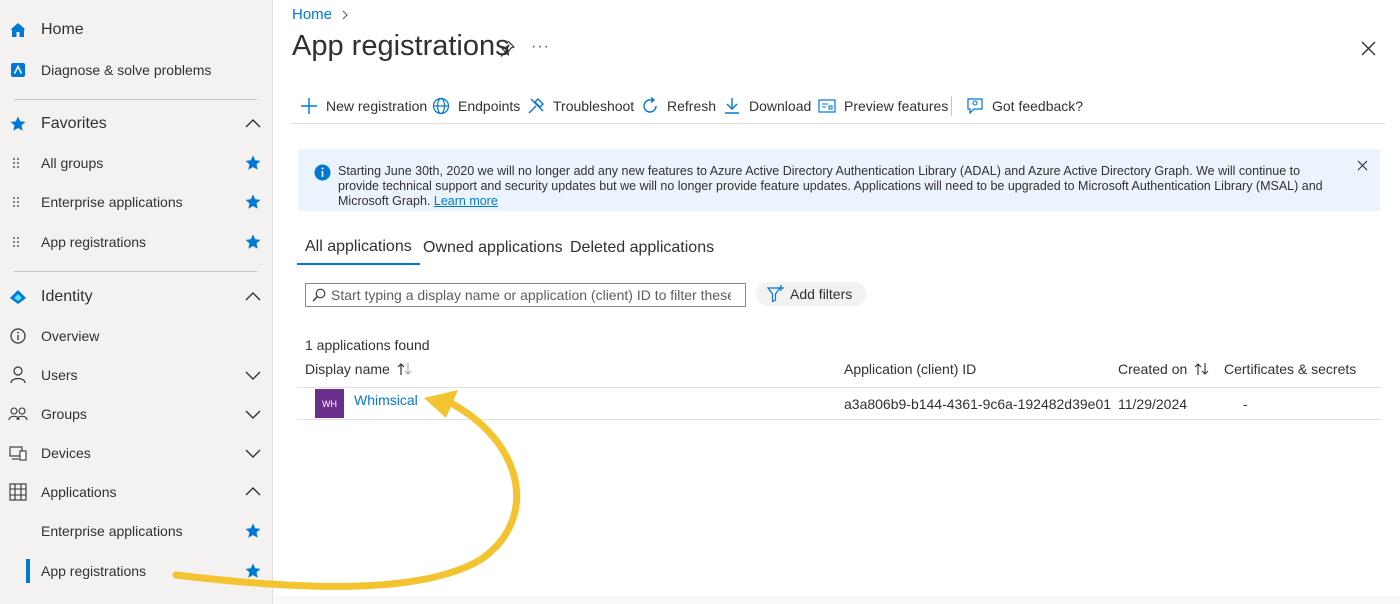 Image resolution: width=1400 pixels, height=604 pixels. What do you see at coordinates (836, 600) in the screenshot?
I see `bottom-strip` at bounding box center [836, 600].